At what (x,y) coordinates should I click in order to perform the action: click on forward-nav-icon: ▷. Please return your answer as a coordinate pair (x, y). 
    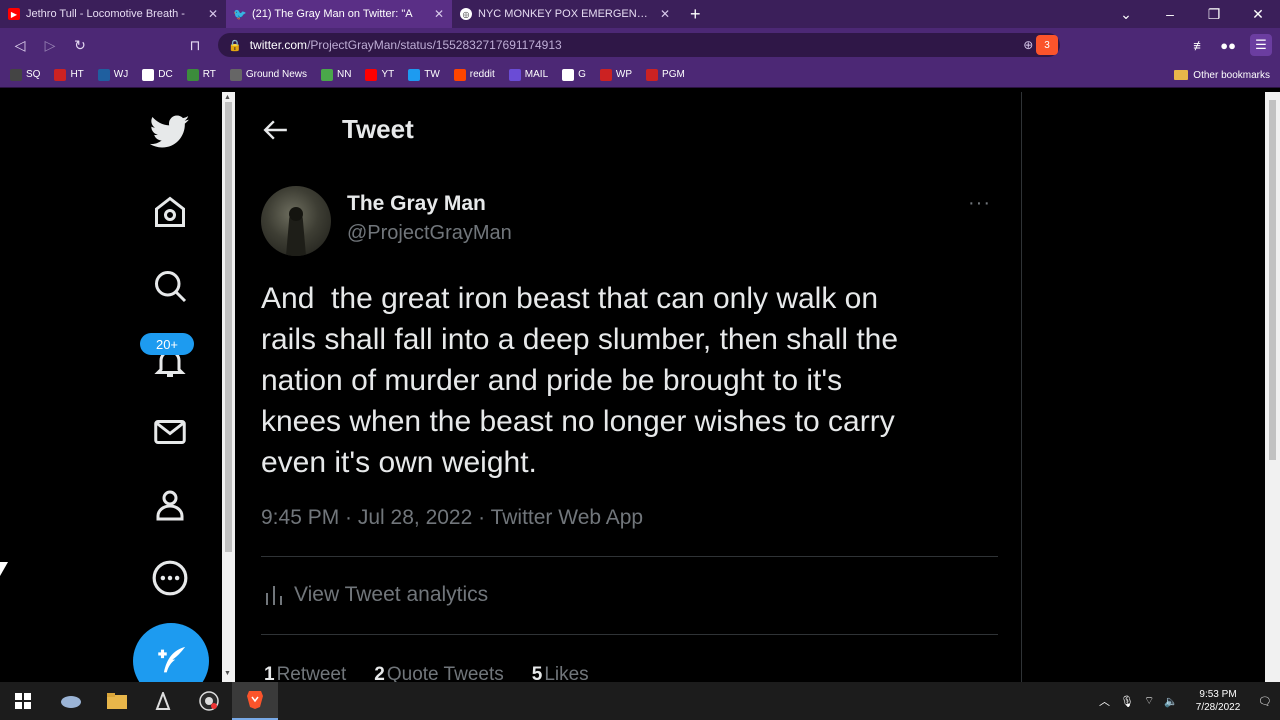
    Looking at the image, I should click on (50, 45).